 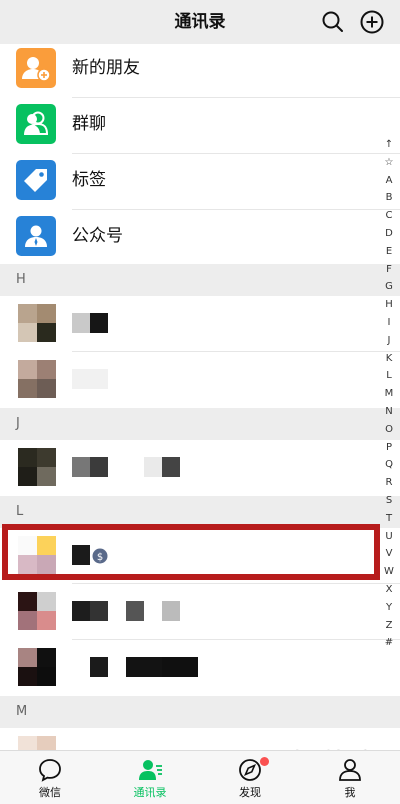 I want to click on chat-bubble-icon, so click(x=50, y=770).